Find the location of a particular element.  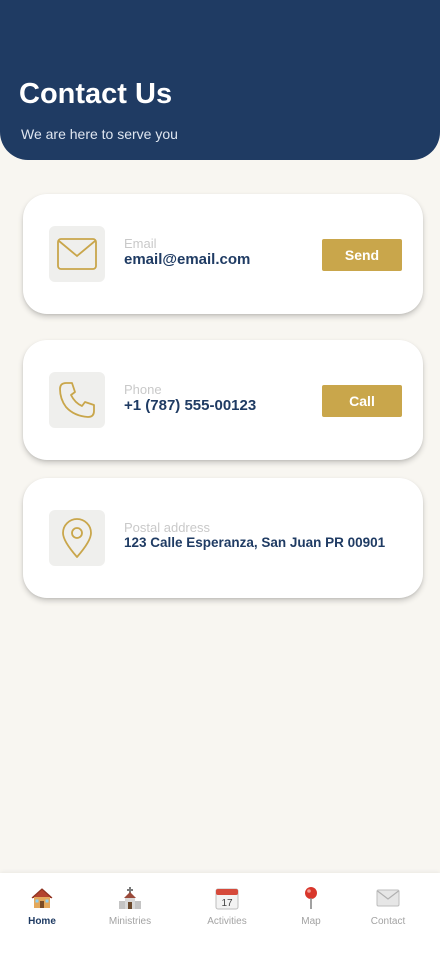

nav-label-map: Map is located at coordinates (311, 921).